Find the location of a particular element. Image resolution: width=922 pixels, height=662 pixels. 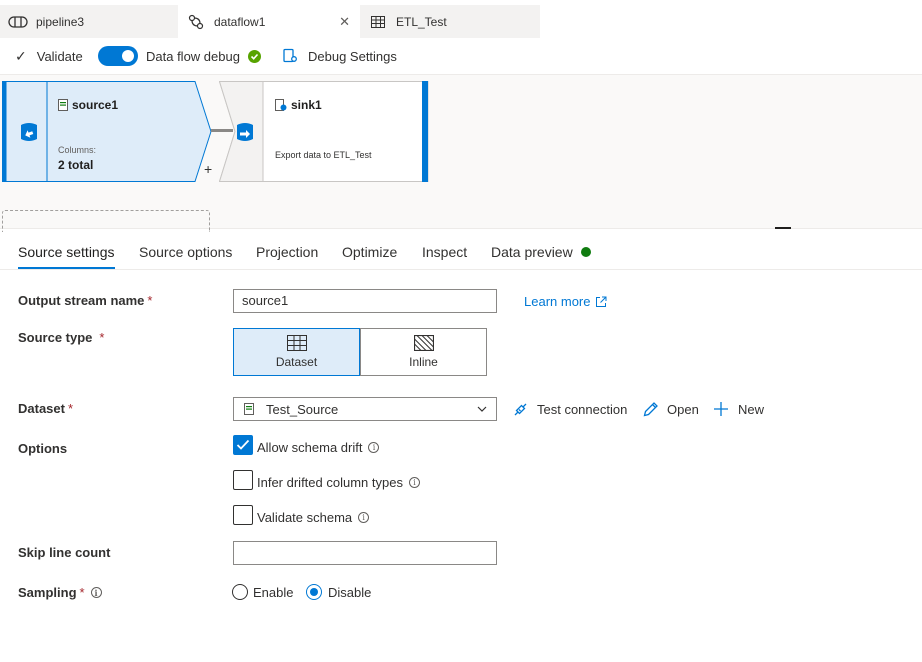

tab-optimize: Optimize is located at coordinates (369, 252).